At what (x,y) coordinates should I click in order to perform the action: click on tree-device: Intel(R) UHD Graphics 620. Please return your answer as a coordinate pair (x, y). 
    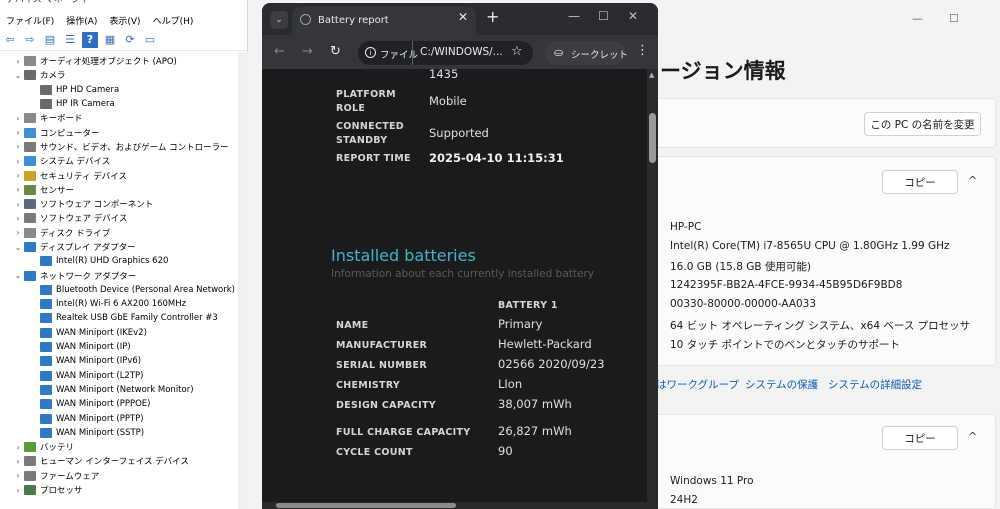
    Looking at the image, I should click on (119, 261).